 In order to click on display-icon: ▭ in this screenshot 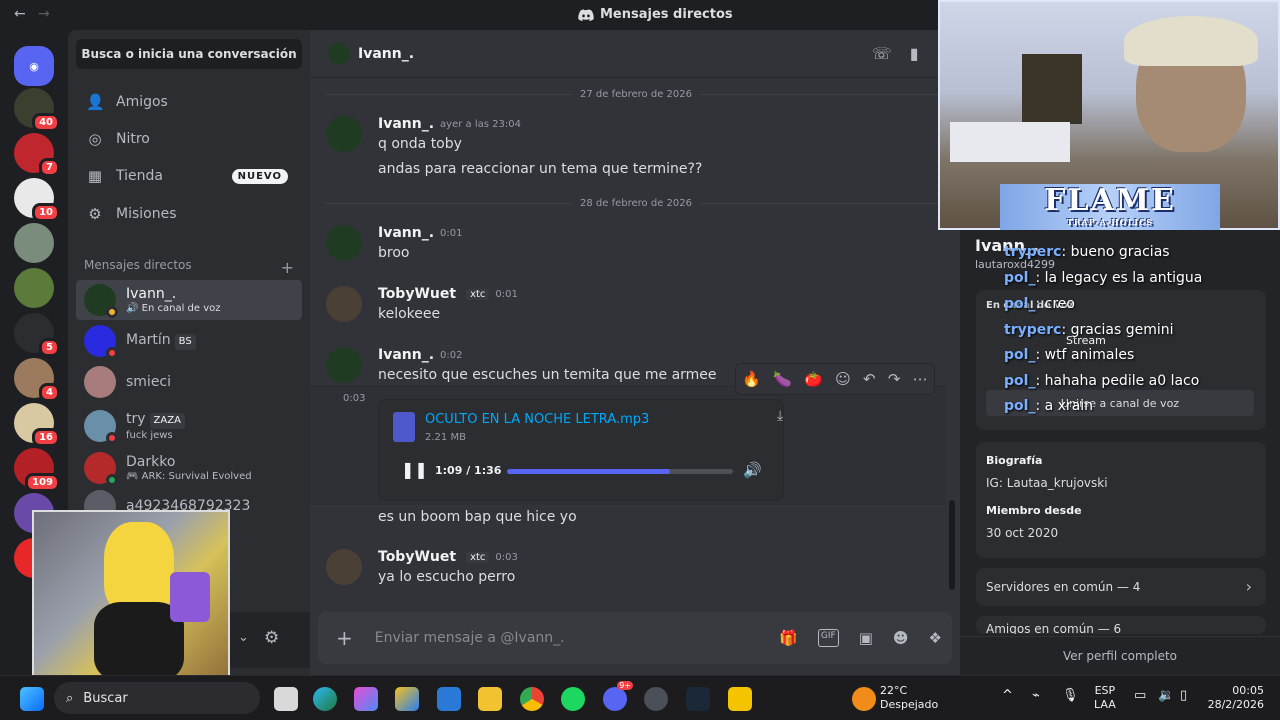, I will do `click(1140, 695)`.